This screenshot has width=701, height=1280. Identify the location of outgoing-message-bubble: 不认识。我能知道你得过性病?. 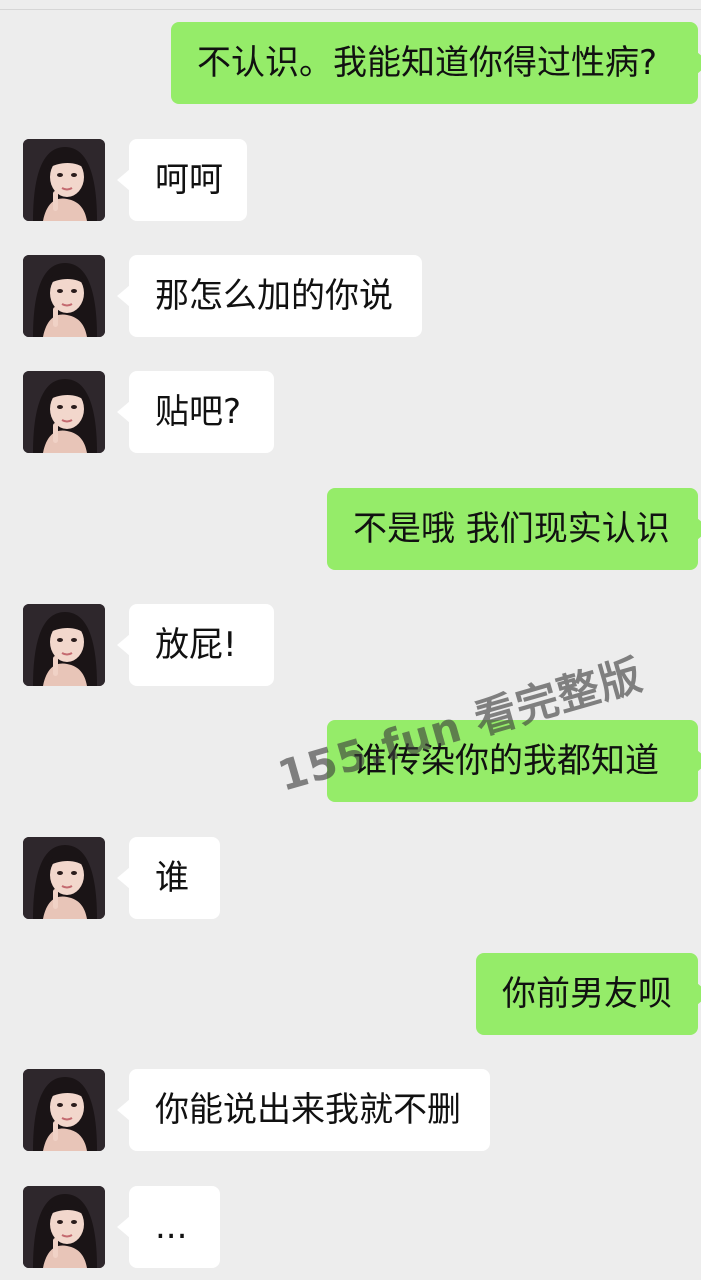
(436, 63).